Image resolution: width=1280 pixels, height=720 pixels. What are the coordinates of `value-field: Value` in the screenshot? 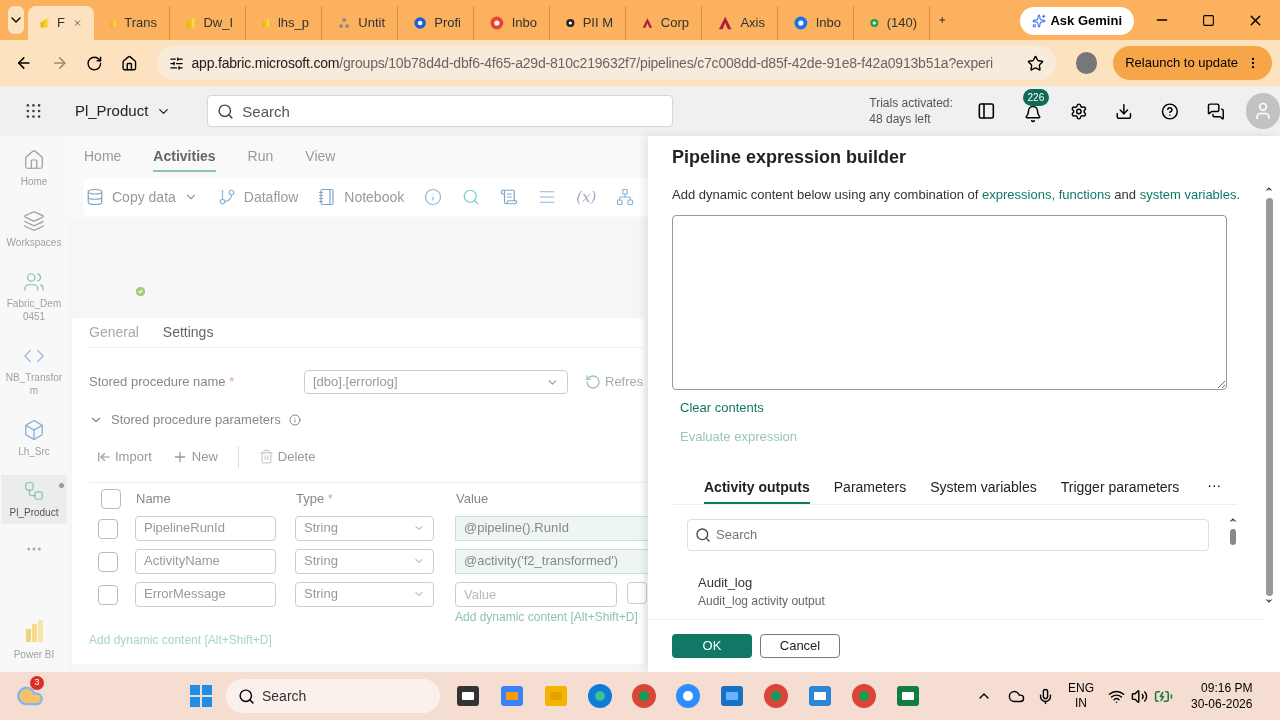 It's located at (536, 594).